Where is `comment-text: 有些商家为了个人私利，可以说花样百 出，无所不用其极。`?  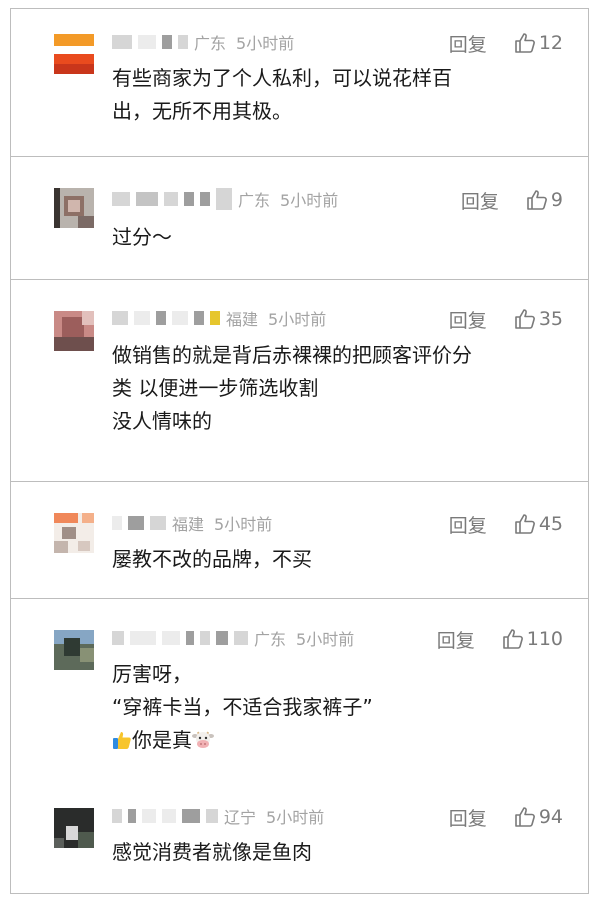
comment-text: 有些商家为了个人私利，可以说花样百 出，无所不用其极。 is located at coordinates (282, 95).